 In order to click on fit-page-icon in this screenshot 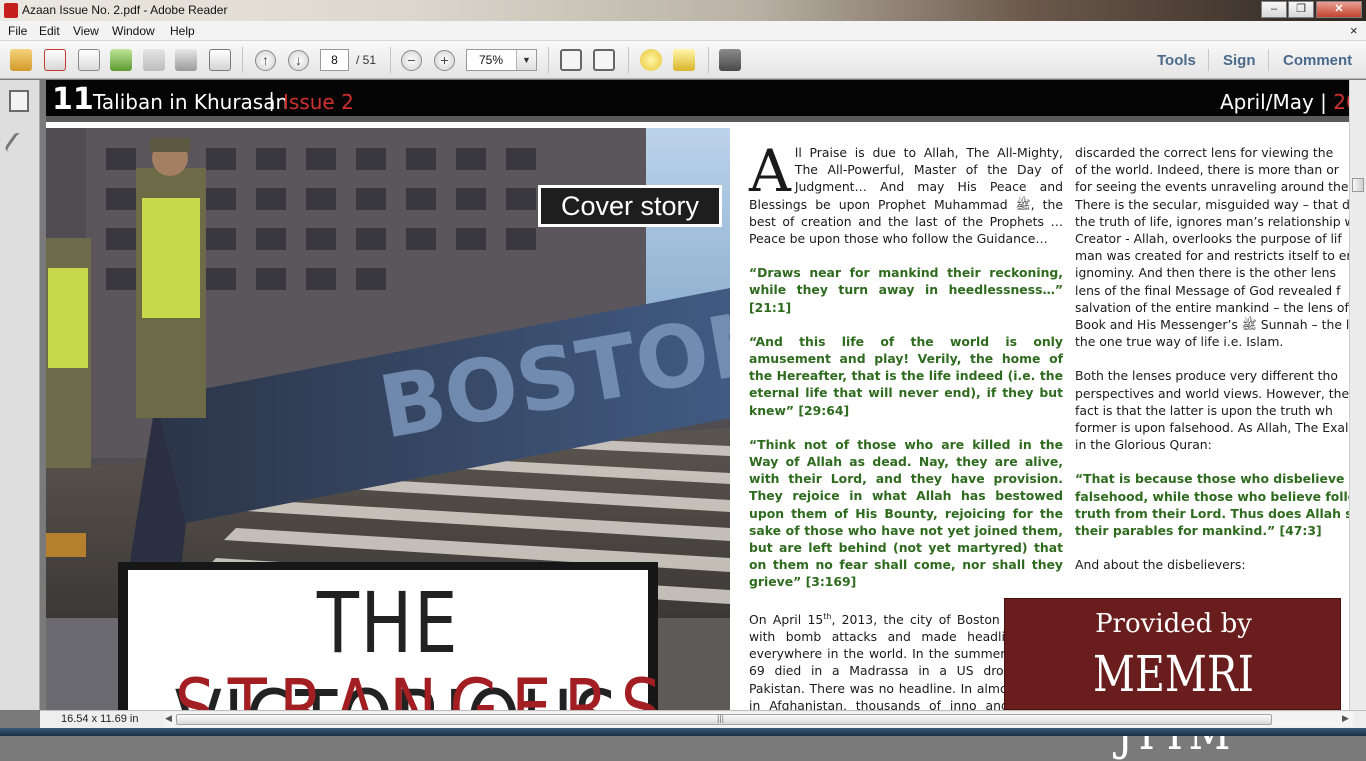, I will do `click(604, 60)`.